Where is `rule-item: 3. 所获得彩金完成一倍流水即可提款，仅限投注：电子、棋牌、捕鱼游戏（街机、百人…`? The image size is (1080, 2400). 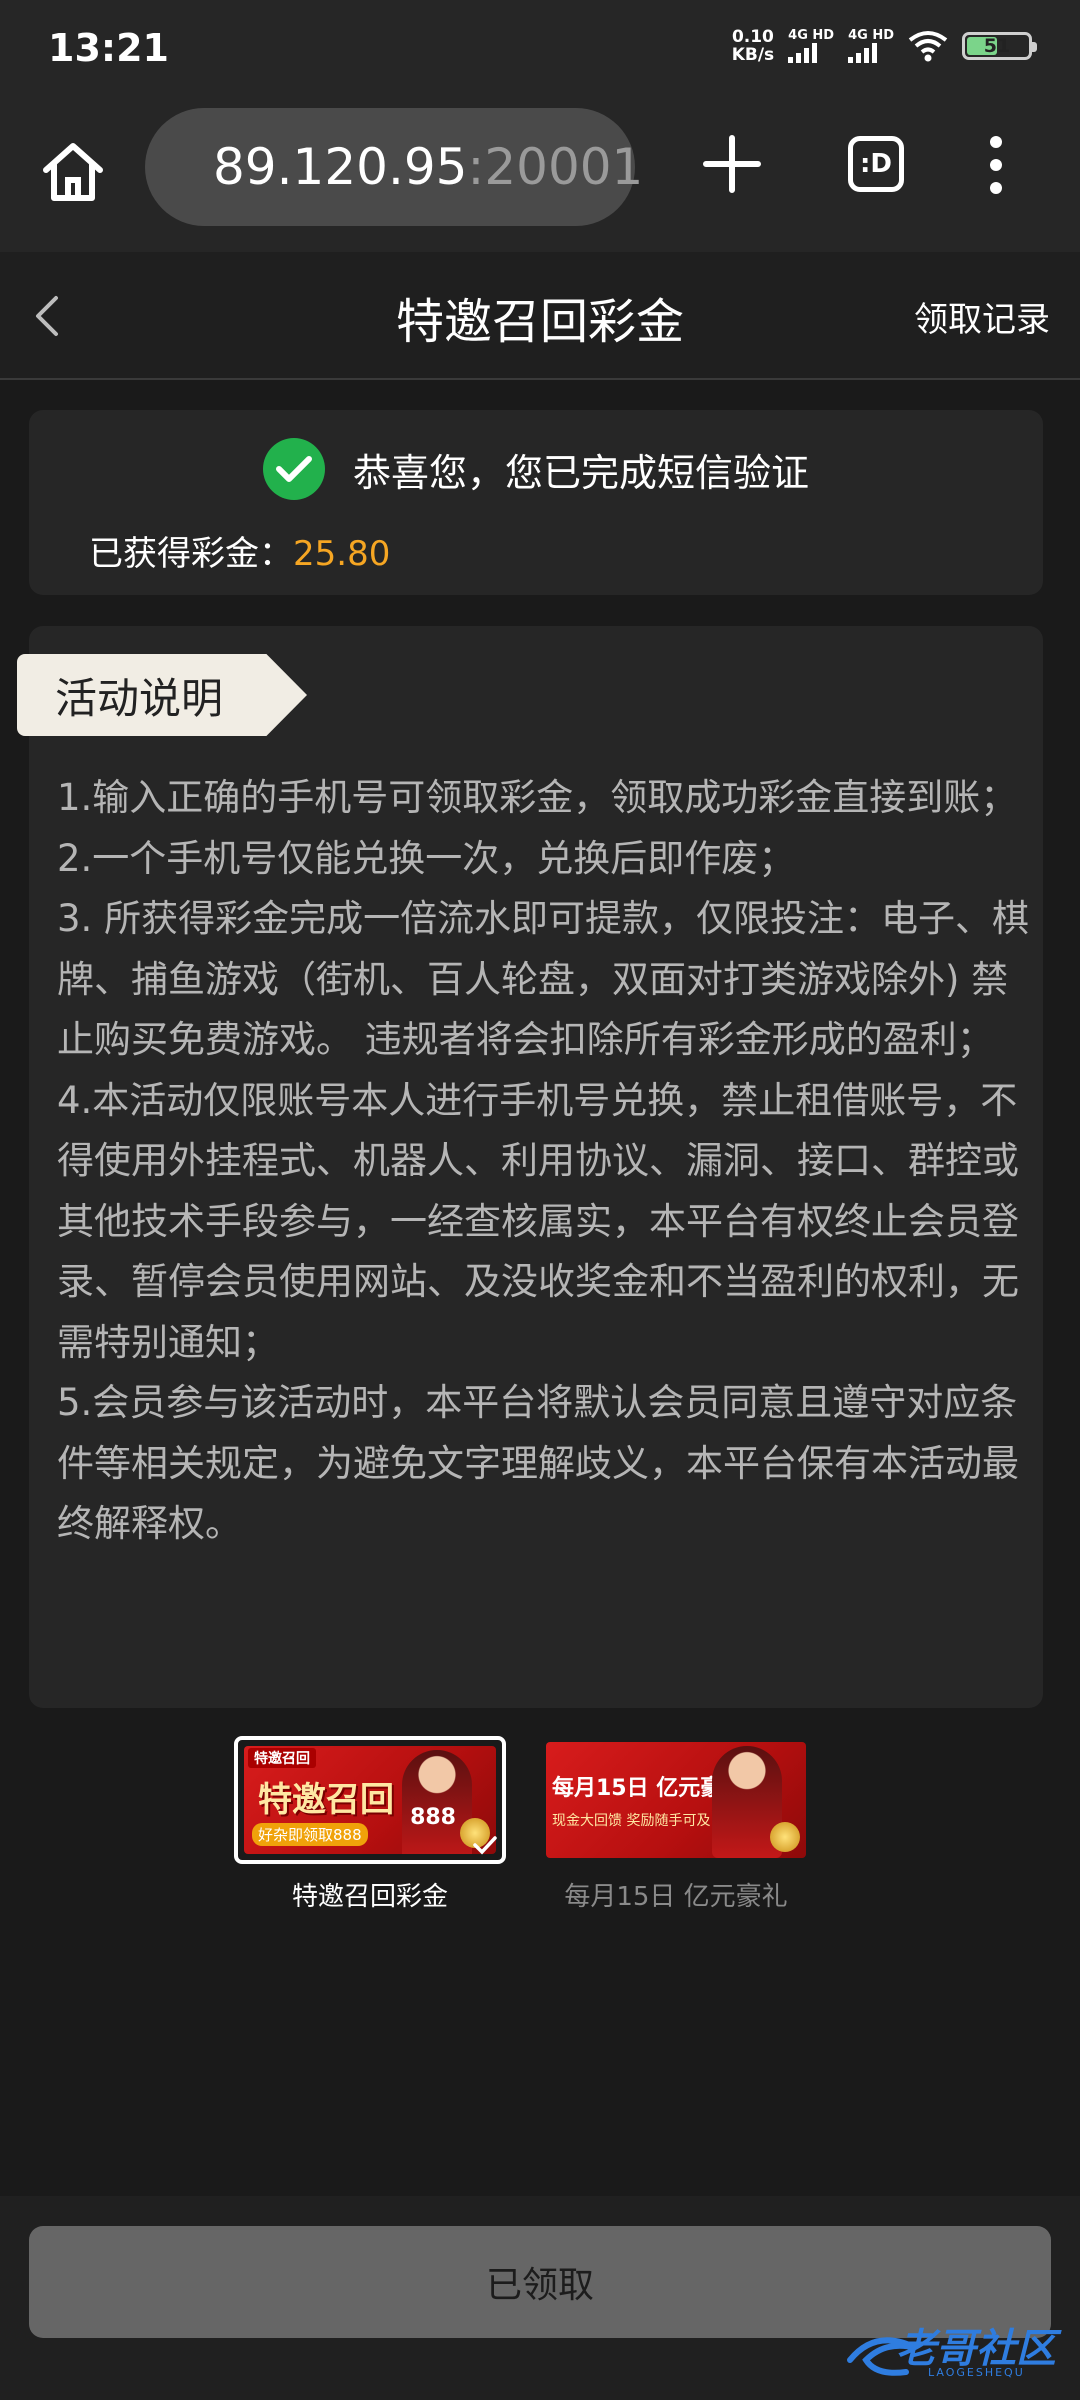 rule-item: 3. 所获得彩金完成一倍流水即可提款，仅限投注：电子、棋牌、捕鱼游戏（街机、百人… is located at coordinates (543, 979).